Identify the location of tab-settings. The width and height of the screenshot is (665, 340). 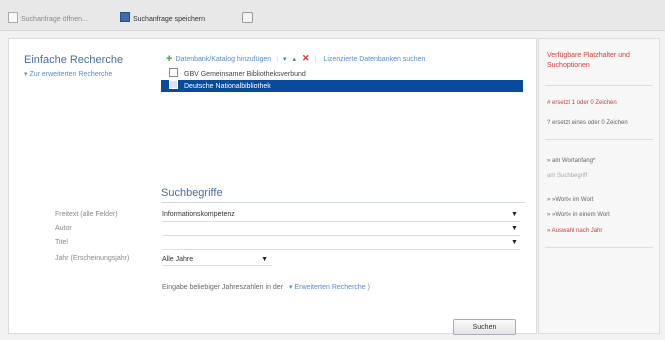
(247, 19).